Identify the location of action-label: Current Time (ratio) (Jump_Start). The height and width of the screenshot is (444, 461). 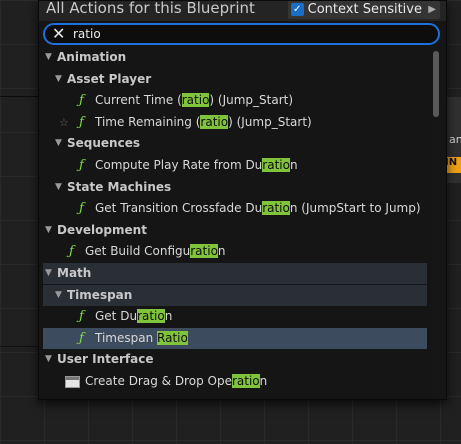
(194, 100).